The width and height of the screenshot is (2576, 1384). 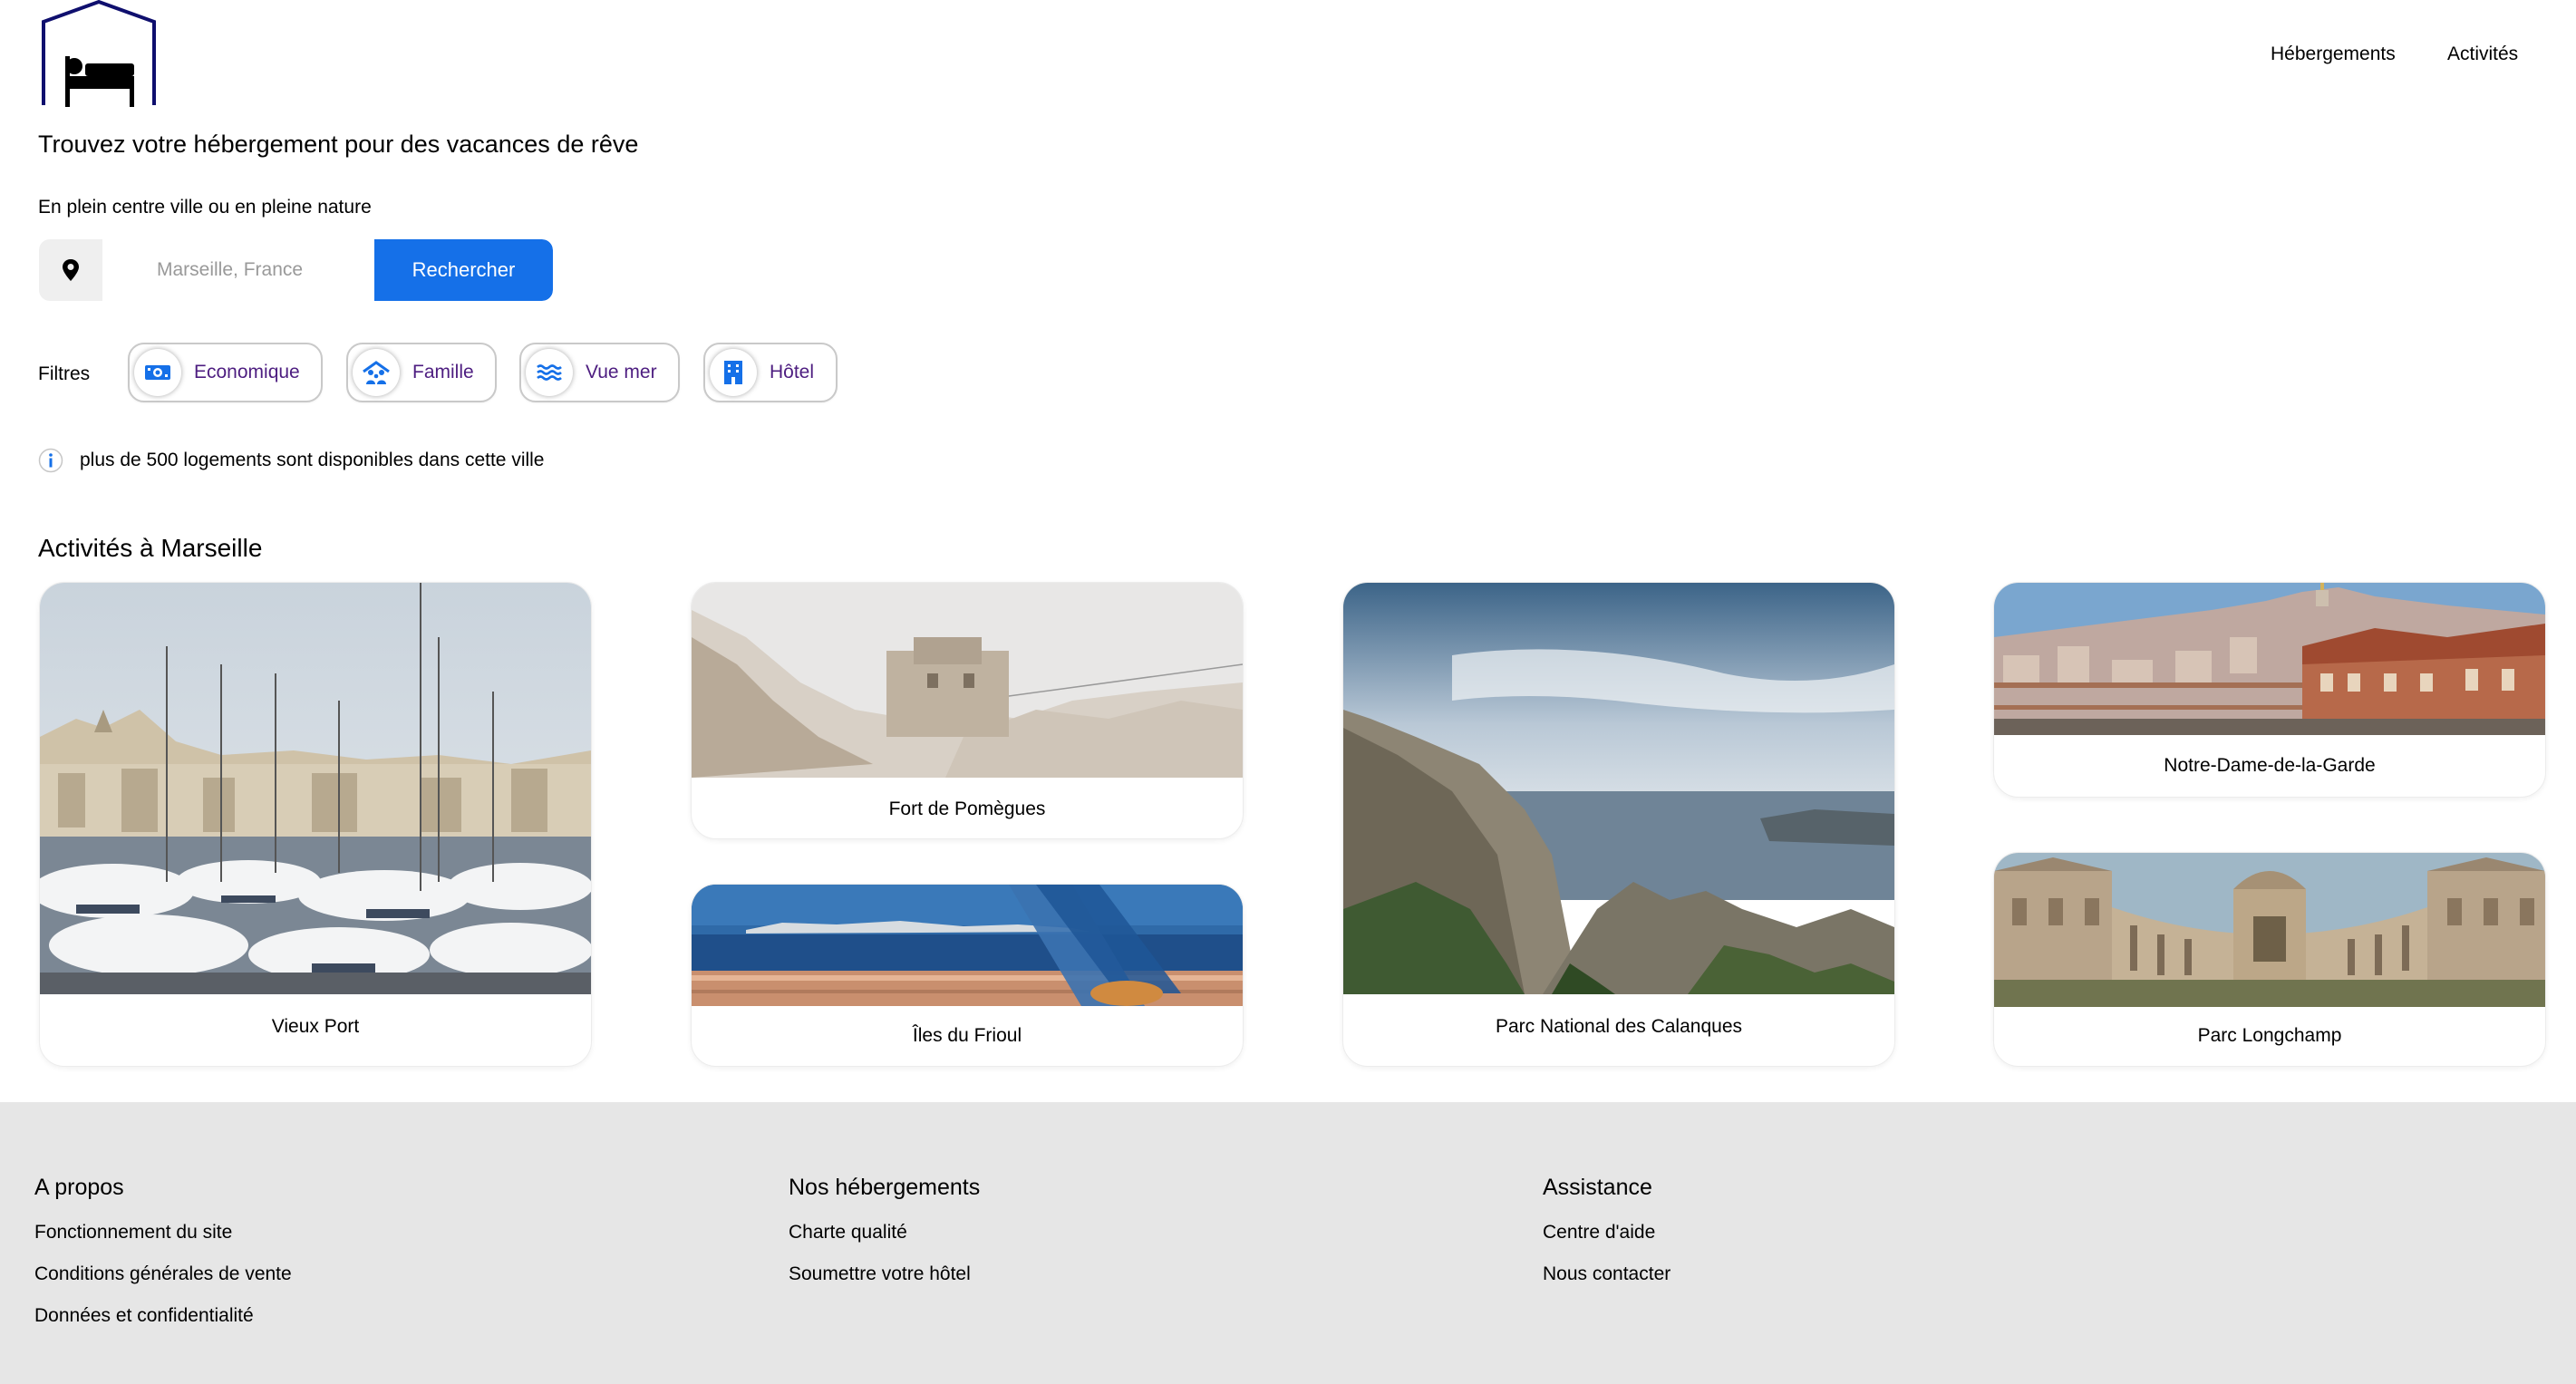 What do you see at coordinates (2482, 54) in the screenshot?
I see `nav-activites: Activités` at bounding box center [2482, 54].